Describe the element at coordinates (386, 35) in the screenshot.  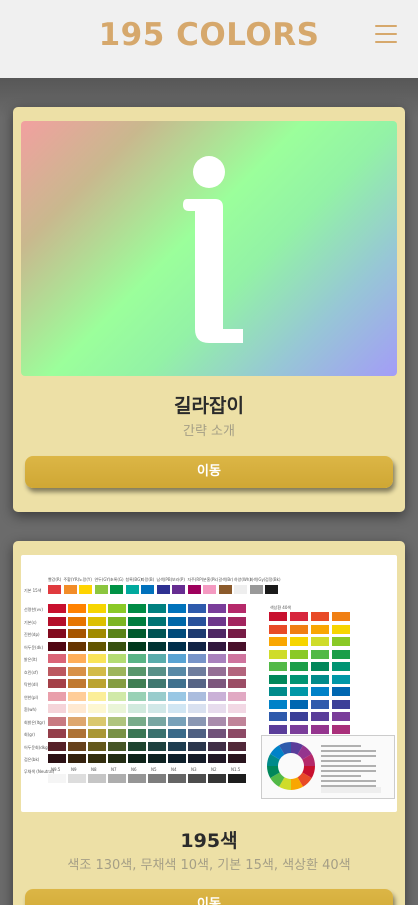
I see `hamburger-menu-icon` at that location.